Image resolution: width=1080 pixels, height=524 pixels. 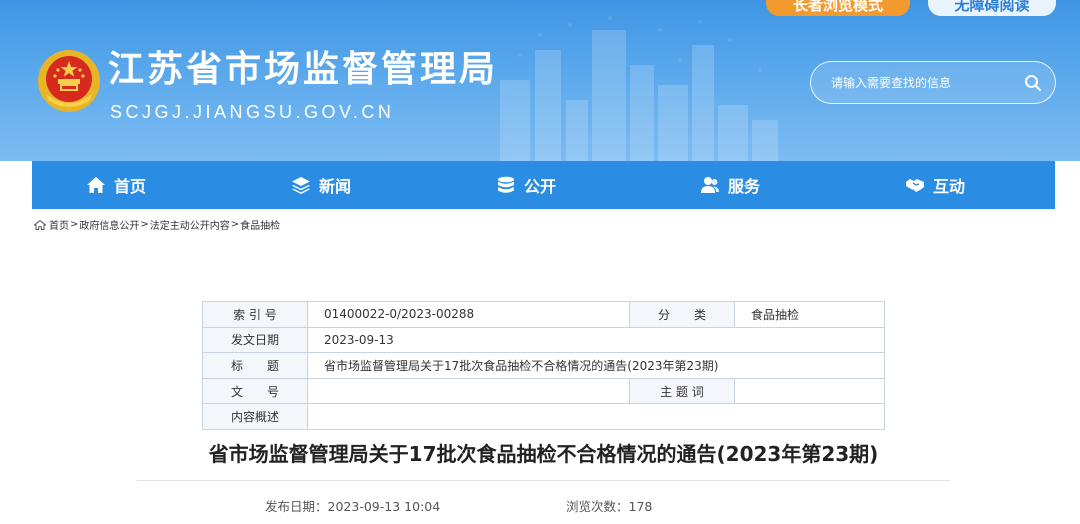 I want to click on layers-icon, so click(x=301, y=185).